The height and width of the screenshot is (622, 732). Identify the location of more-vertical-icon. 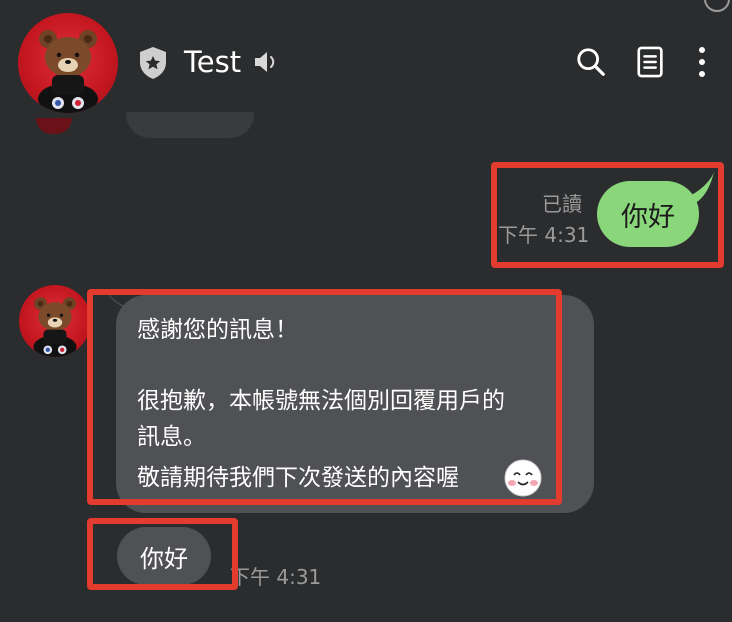
(702, 62).